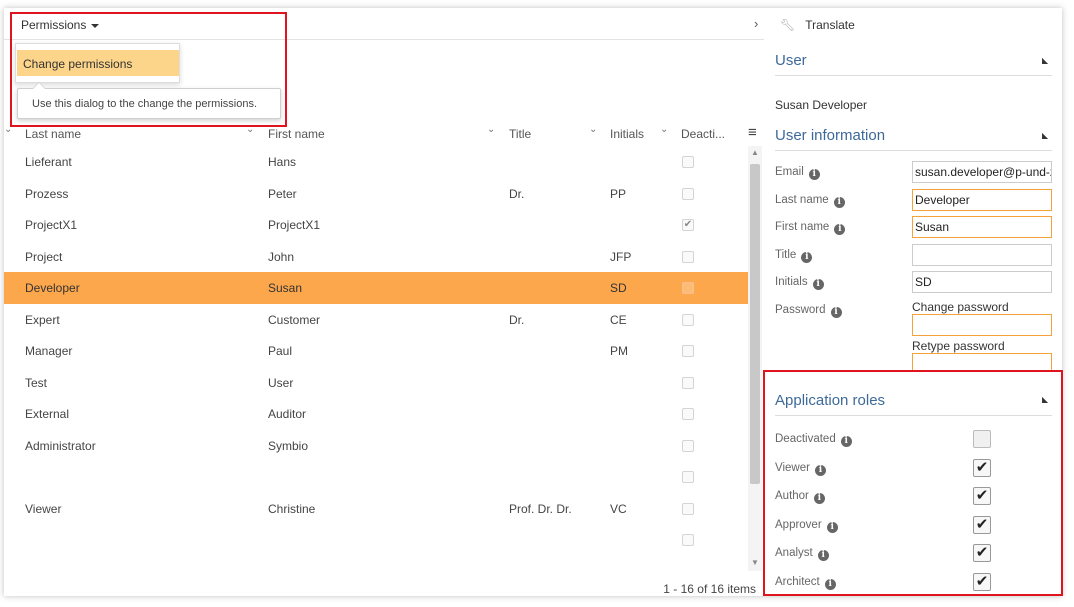 Image resolution: width=1074 pixels, height=607 pixels. Describe the element at coordinates (618, 508) in the screenshot. I see `cell-initials: VC` at that location.